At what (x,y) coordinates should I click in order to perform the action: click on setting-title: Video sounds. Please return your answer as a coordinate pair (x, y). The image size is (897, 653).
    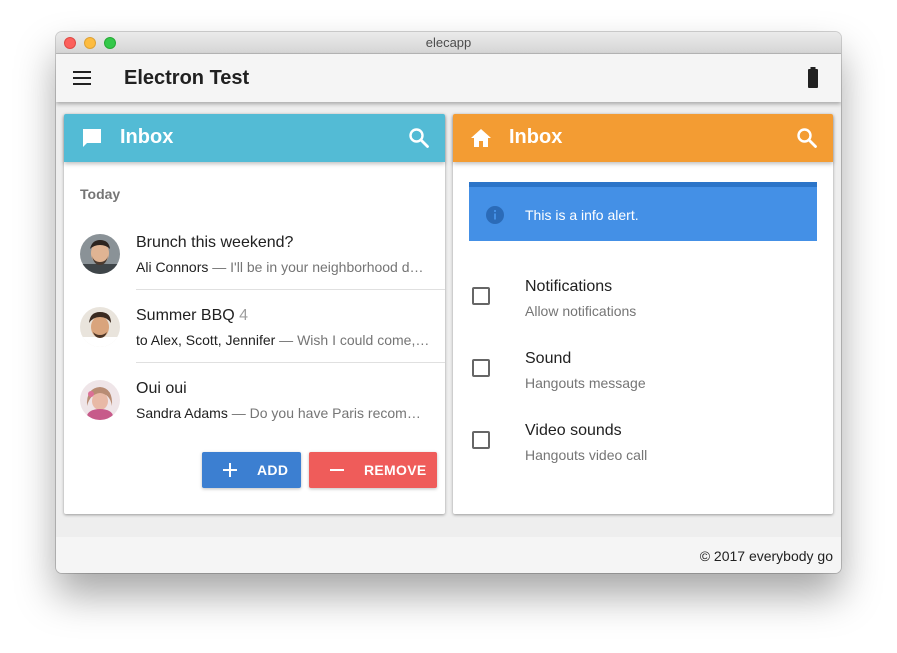
    Looking at the image, I should click on (573, 430).